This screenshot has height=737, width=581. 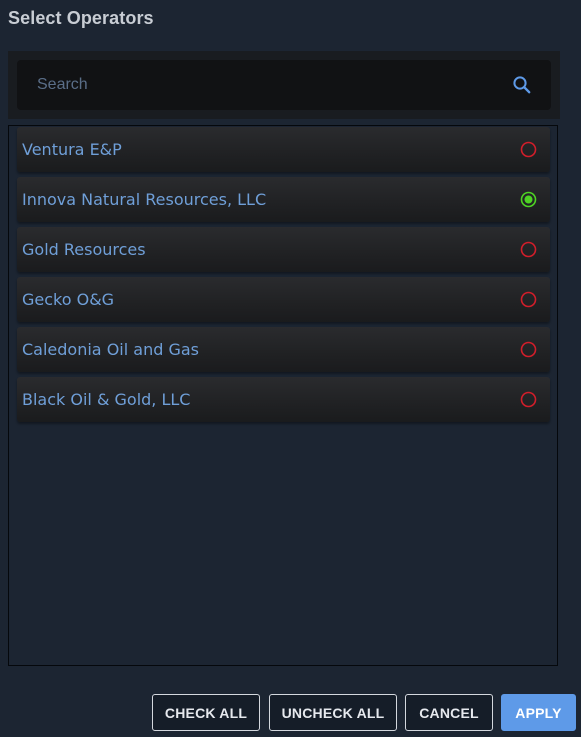 I want to click on check-all-button: CHECK ALL, so click(x=206, y=712).